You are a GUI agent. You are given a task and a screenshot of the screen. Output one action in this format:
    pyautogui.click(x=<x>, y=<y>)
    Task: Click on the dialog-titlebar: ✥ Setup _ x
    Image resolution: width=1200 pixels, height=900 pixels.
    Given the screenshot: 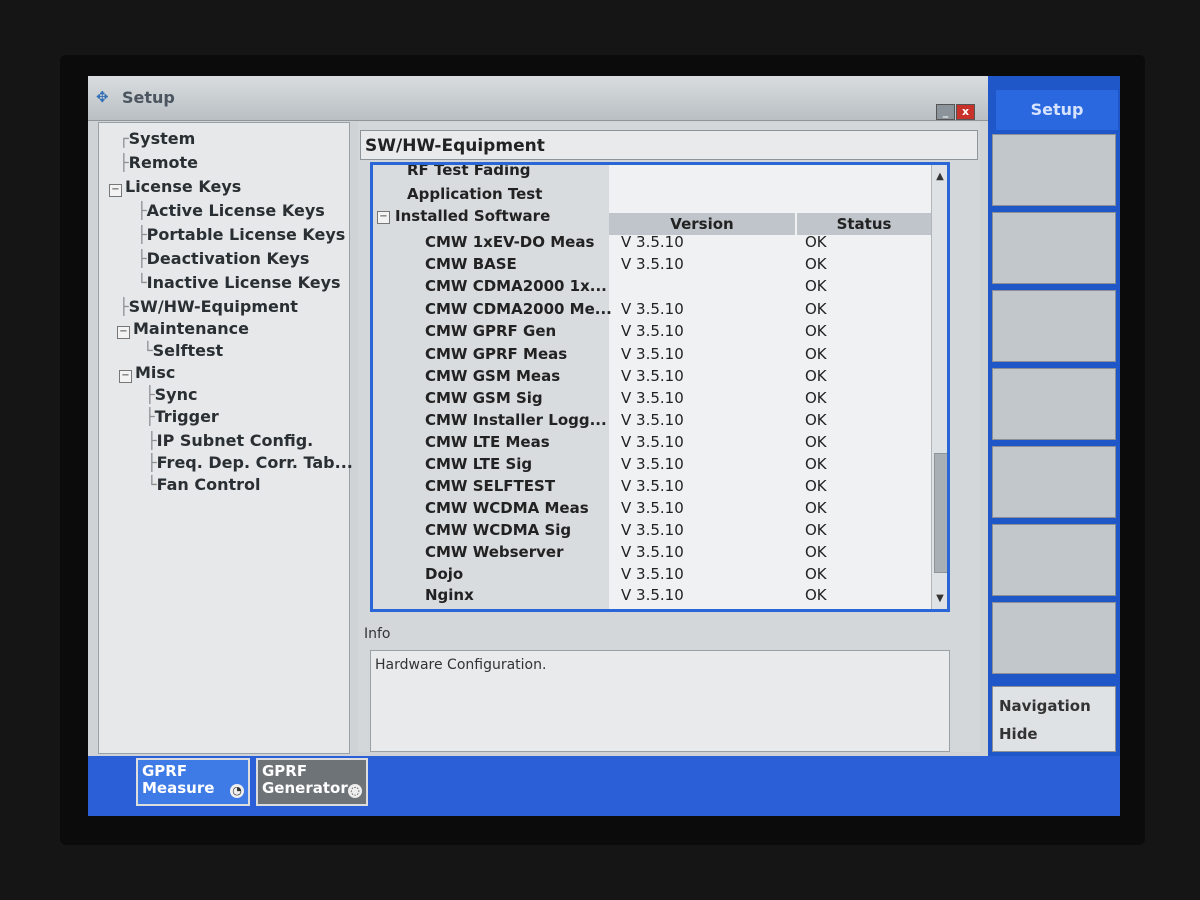 What is the action you would take?
    pyautogui.click(x=538, y=98)
    